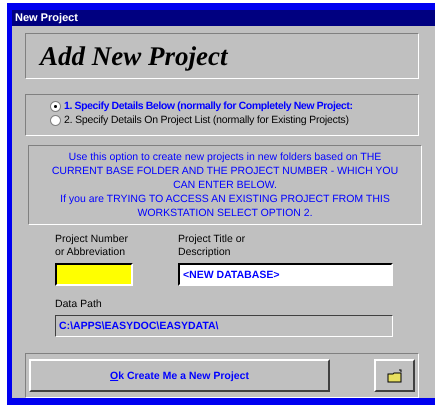  What do you see at coordinates (79, 304) in the screenshot?
I see `field-label: Data Path` at bounding box center [79, 304].